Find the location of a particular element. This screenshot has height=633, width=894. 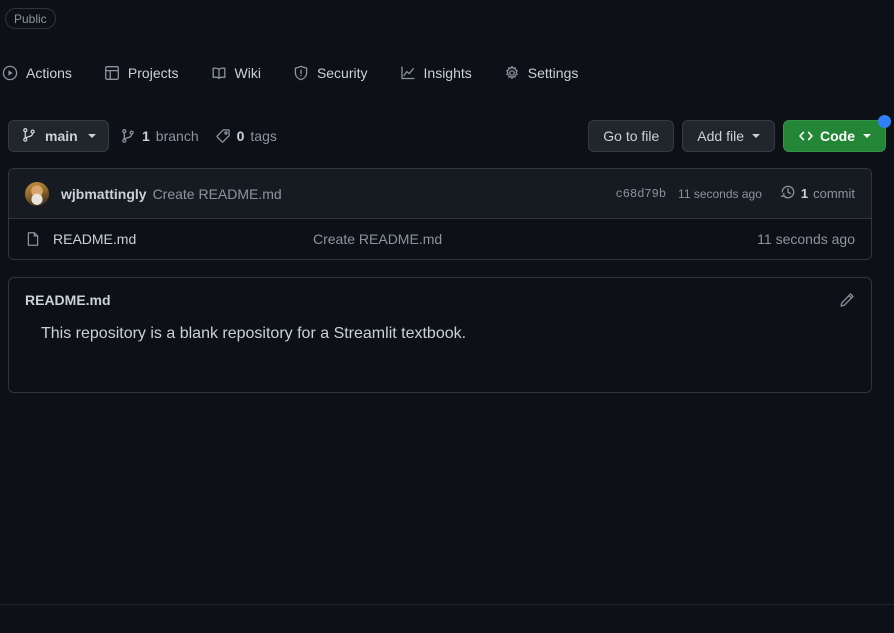

repo-counters: 1 branch 0 tags is located at coordinates (198, 136).